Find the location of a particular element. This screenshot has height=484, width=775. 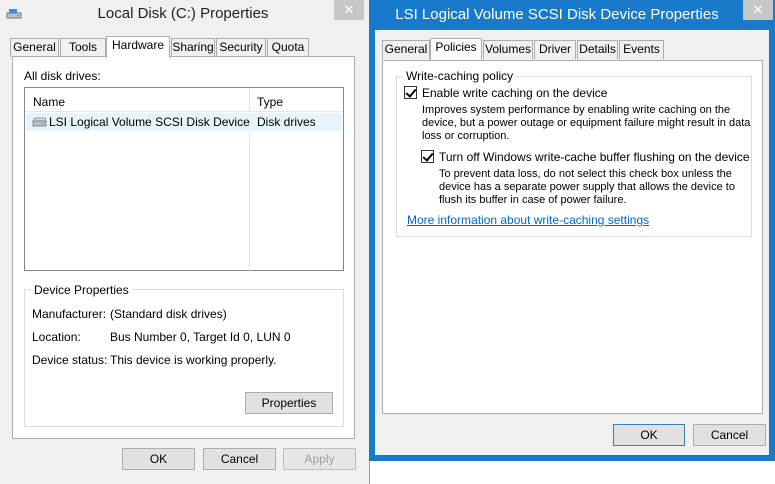

title-bar: Local Disk (C:) Properties ✕ is located at coordinates (184, 14).